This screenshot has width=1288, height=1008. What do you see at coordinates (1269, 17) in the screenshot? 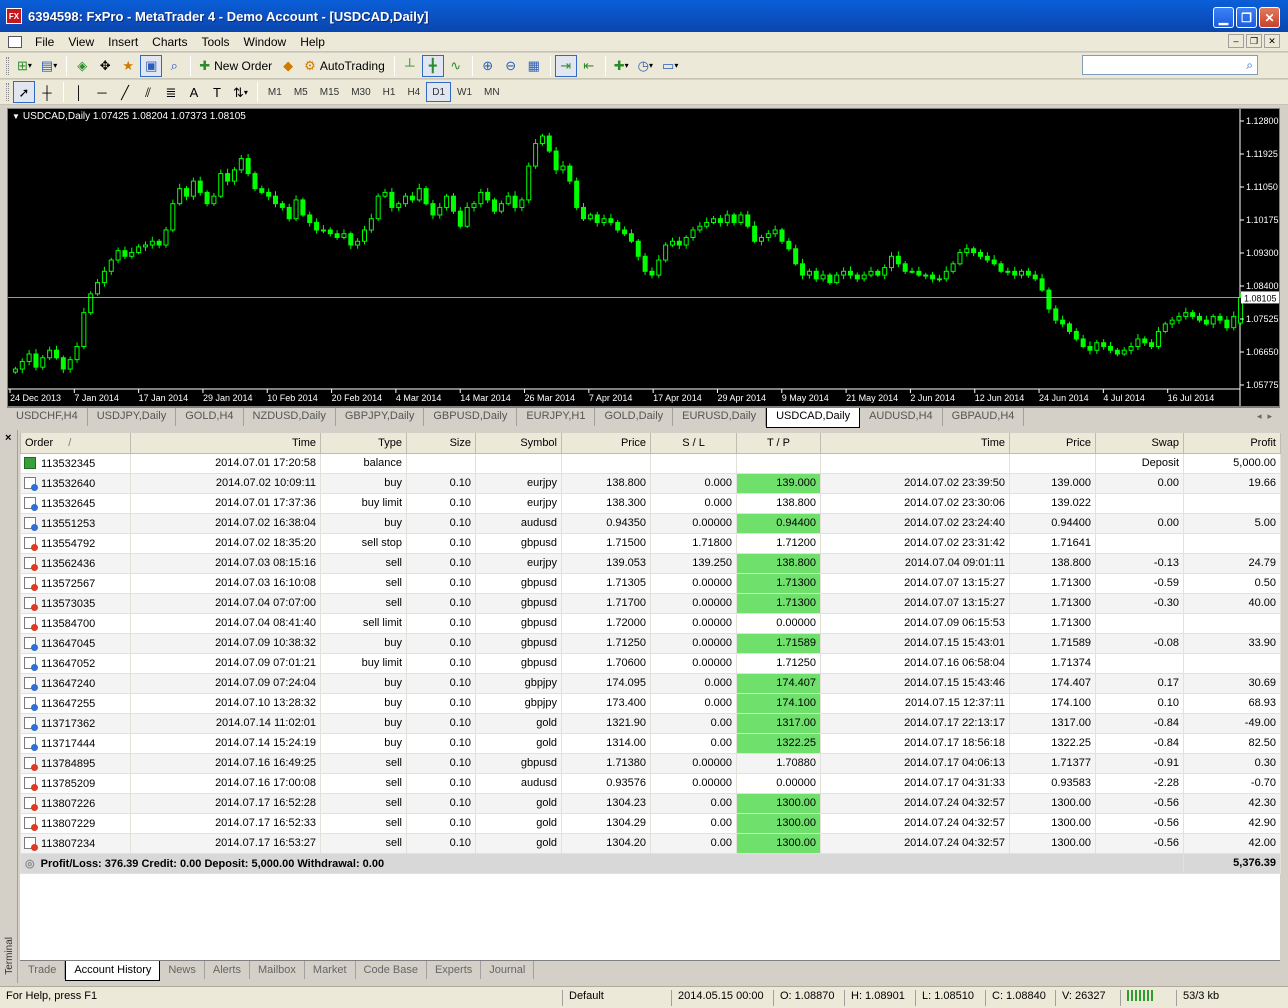
I see `close-button: ✕` at bounding box center [1269, 17].